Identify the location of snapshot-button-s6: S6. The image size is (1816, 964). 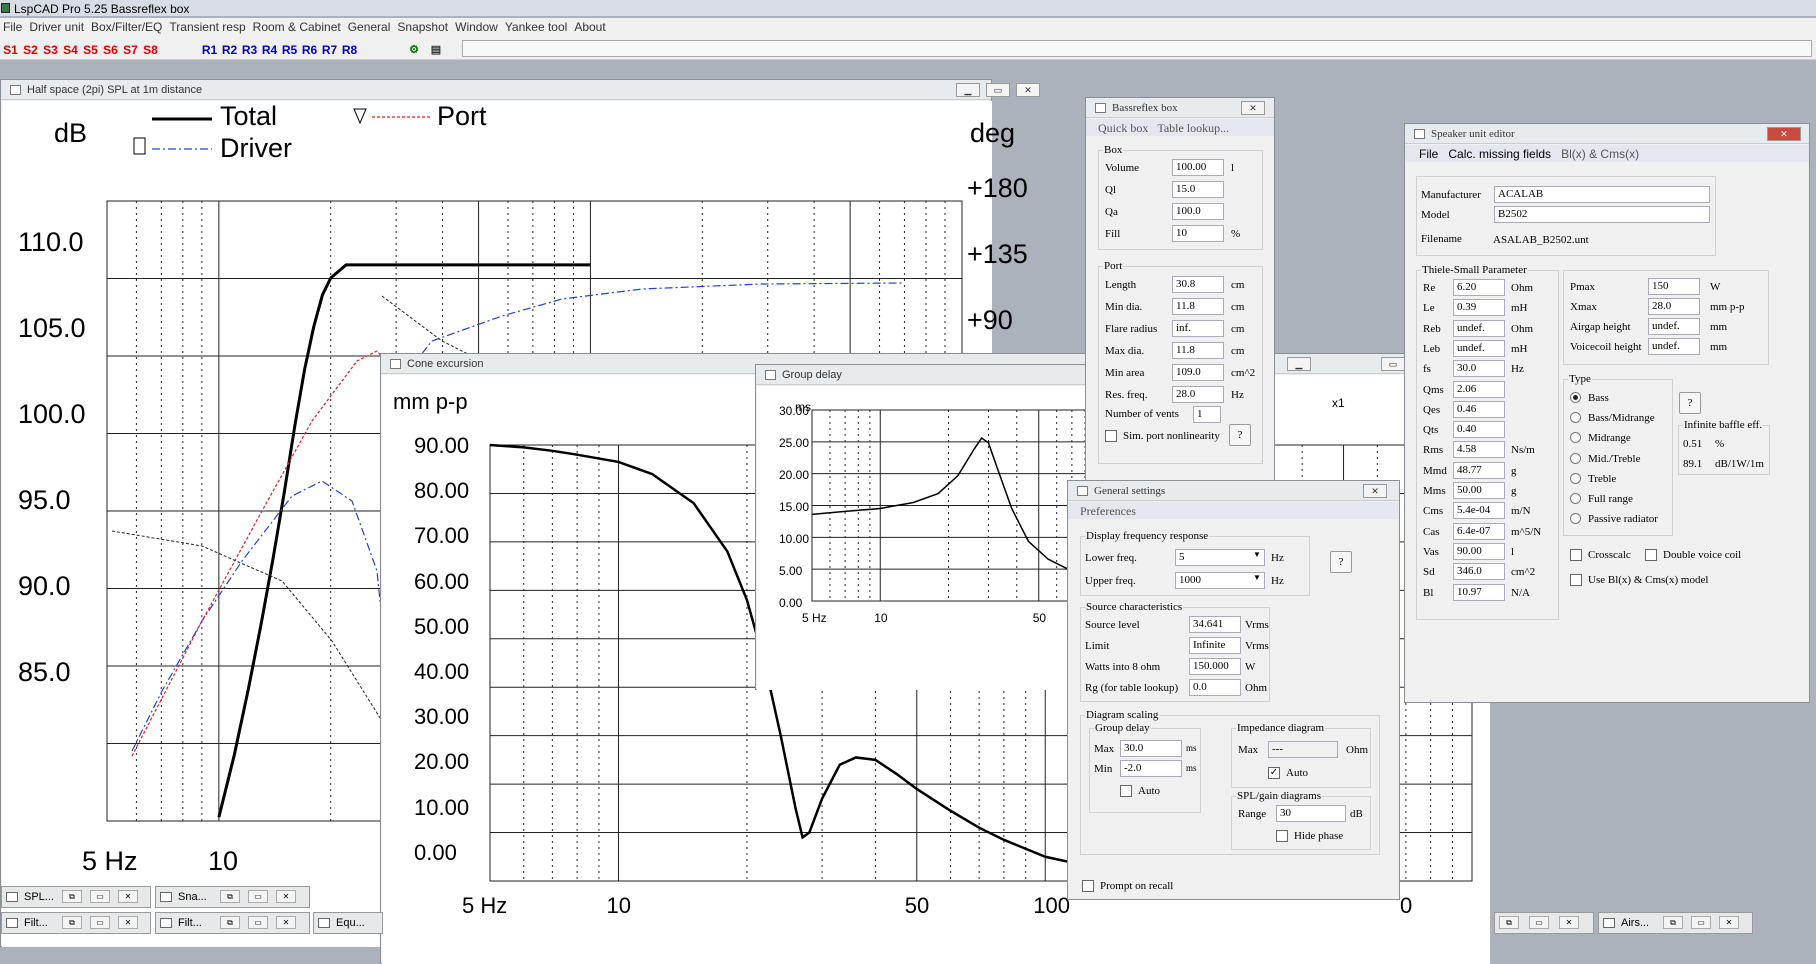
(110, 49).